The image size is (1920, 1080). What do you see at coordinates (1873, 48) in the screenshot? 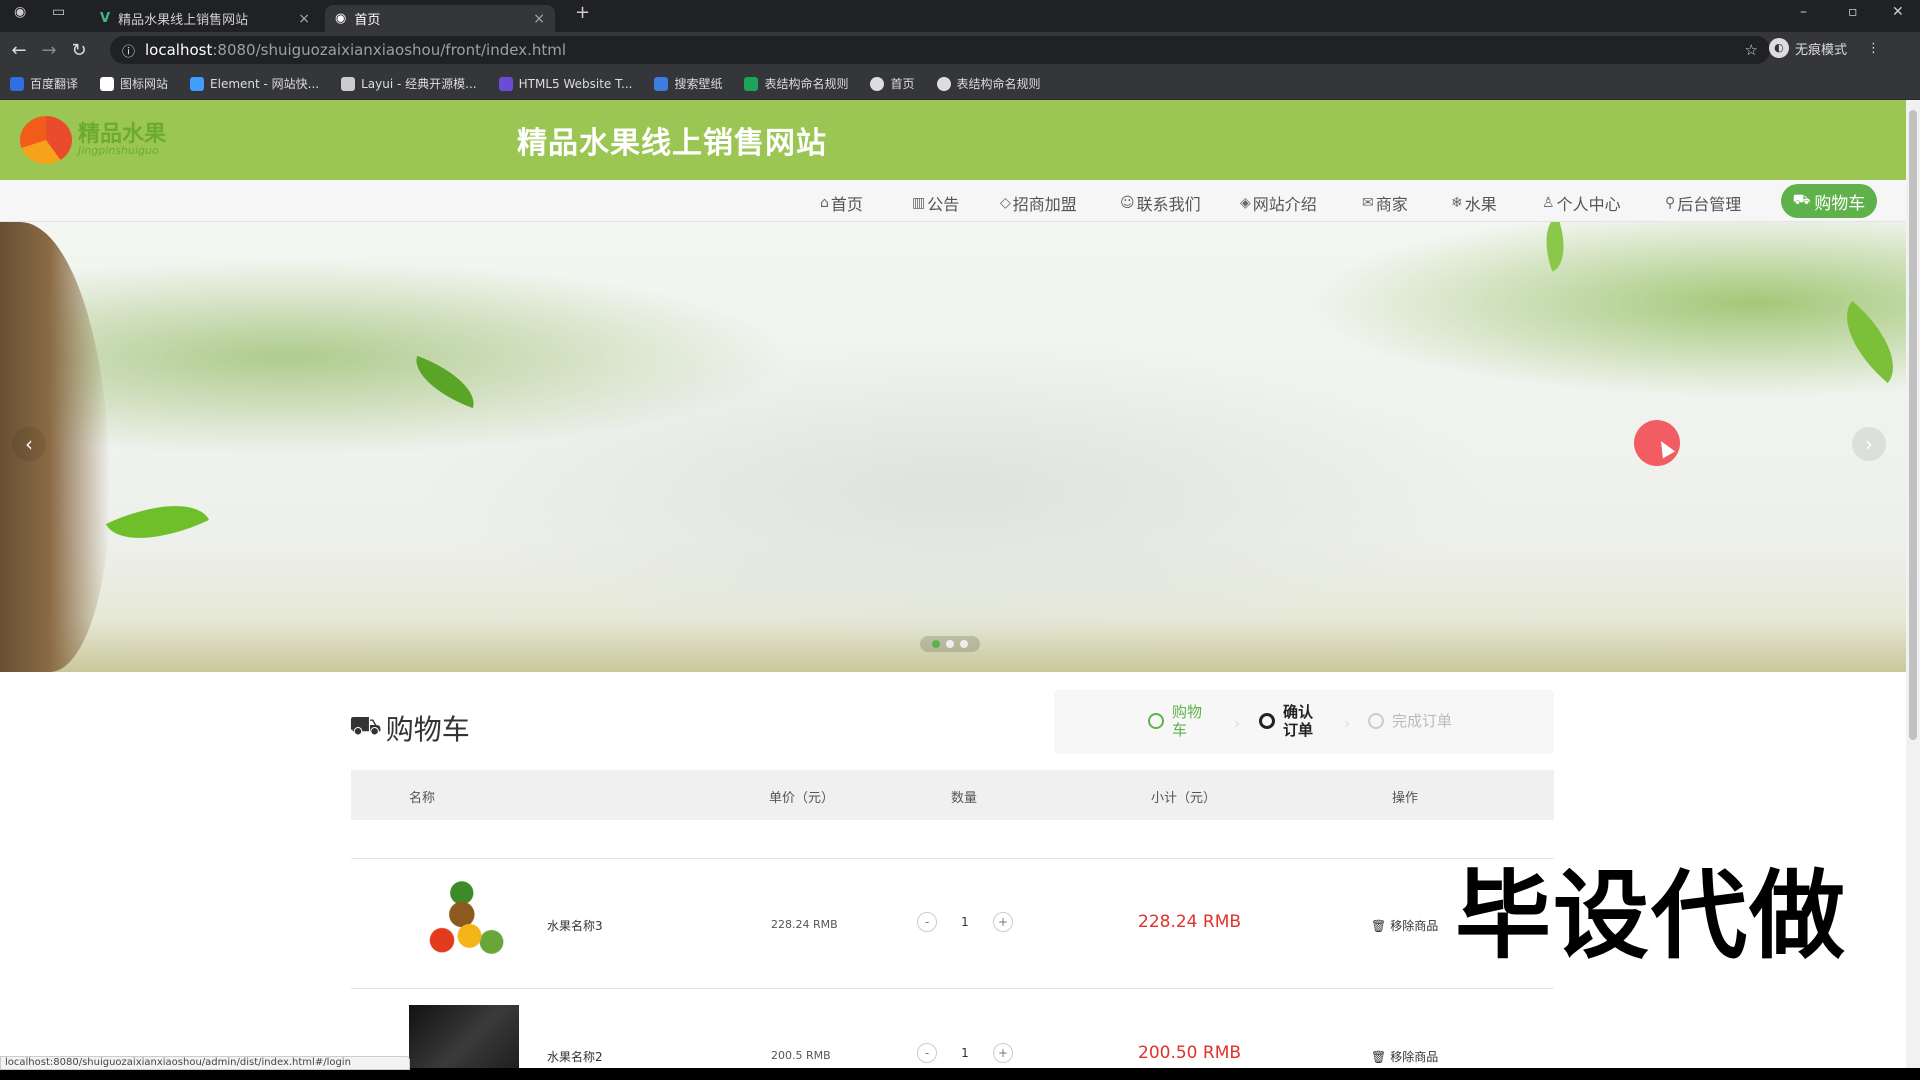
I see `browser-kebab-icon: ⋮` at bounding box center [1873, 48].